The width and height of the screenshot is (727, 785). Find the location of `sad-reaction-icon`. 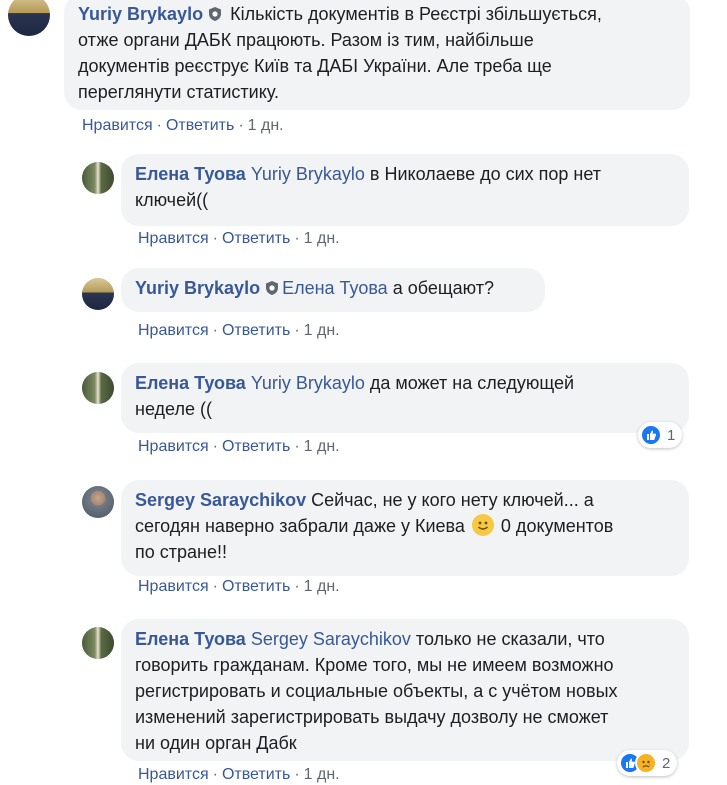

sad-reaction-icon is located at coordinates (646, 763).